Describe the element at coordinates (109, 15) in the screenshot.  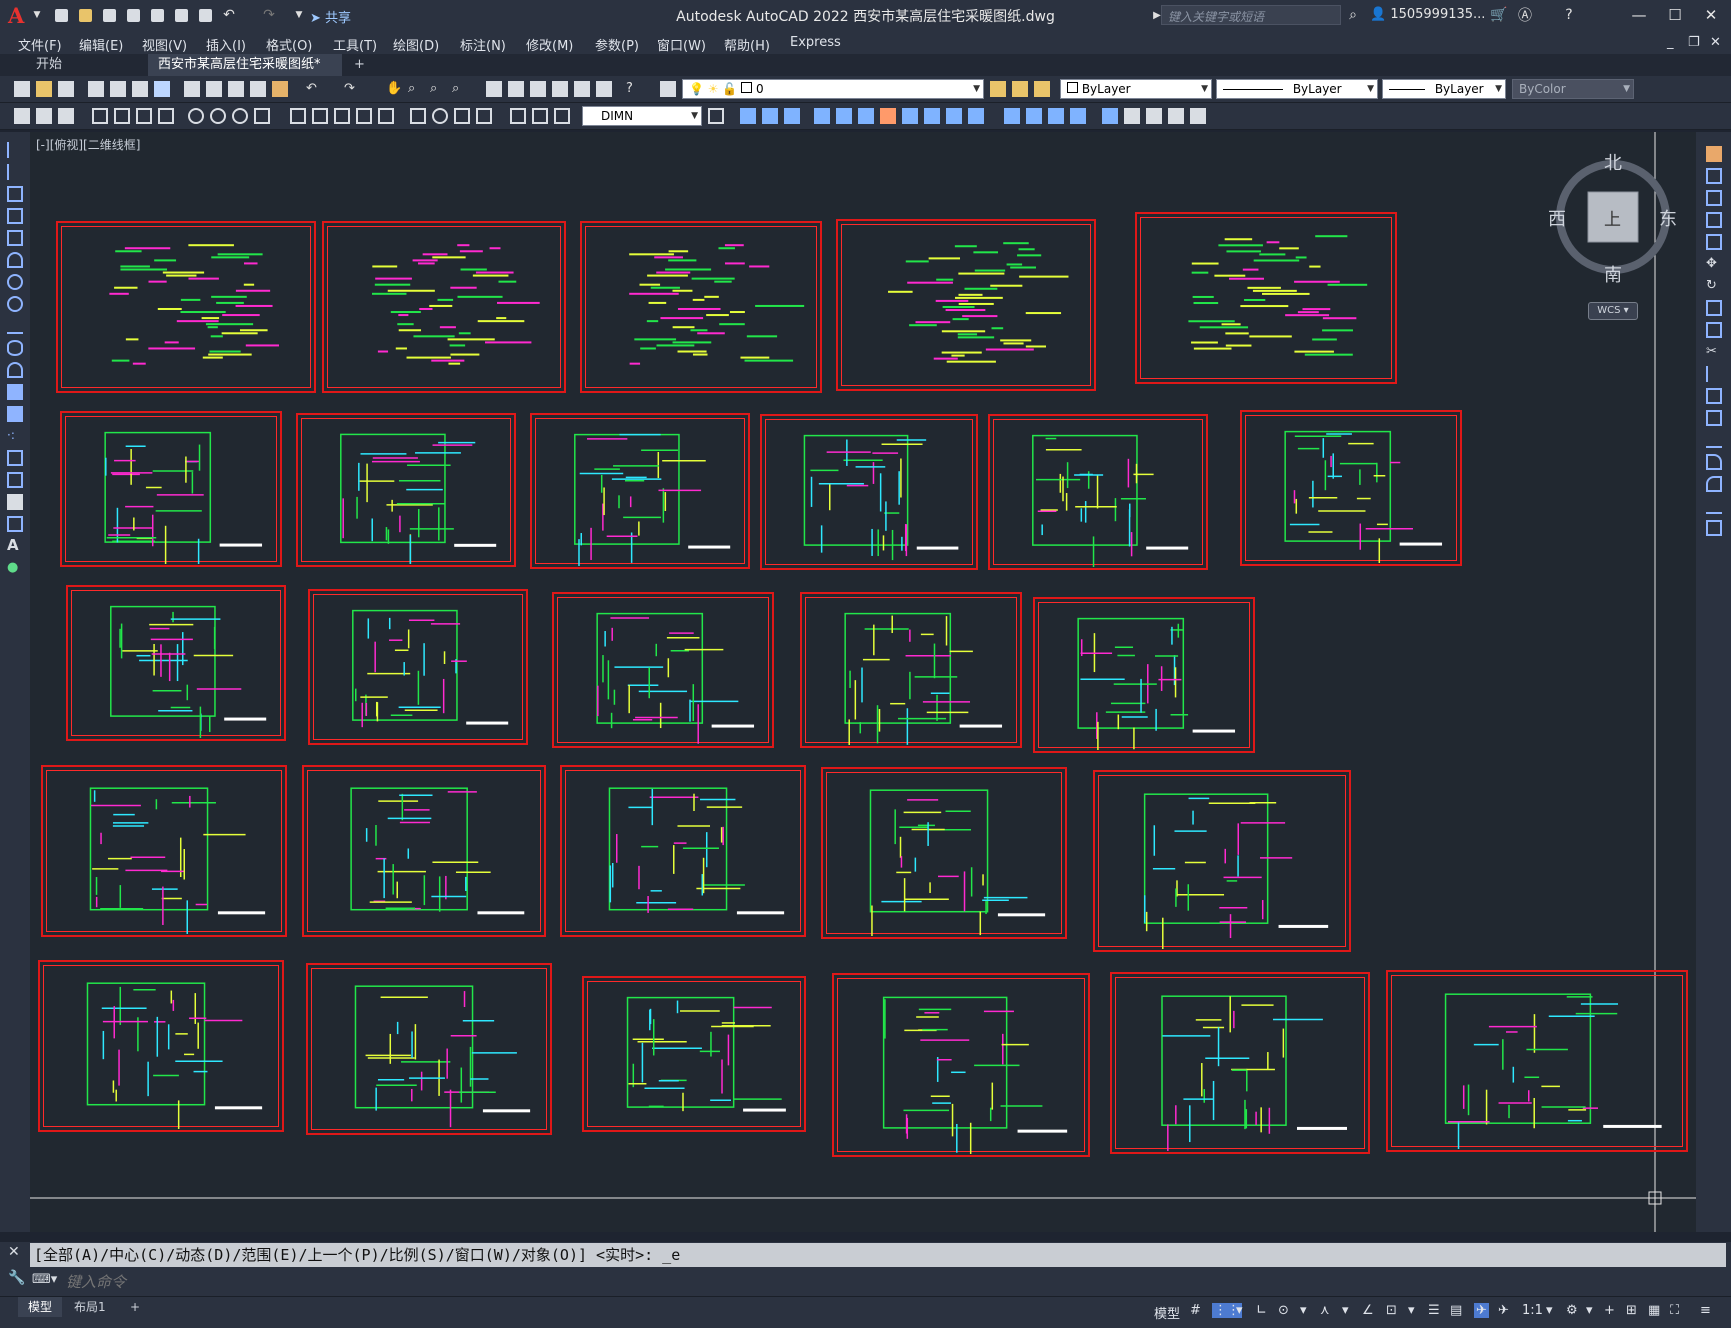
I see `save-icon` at that location.